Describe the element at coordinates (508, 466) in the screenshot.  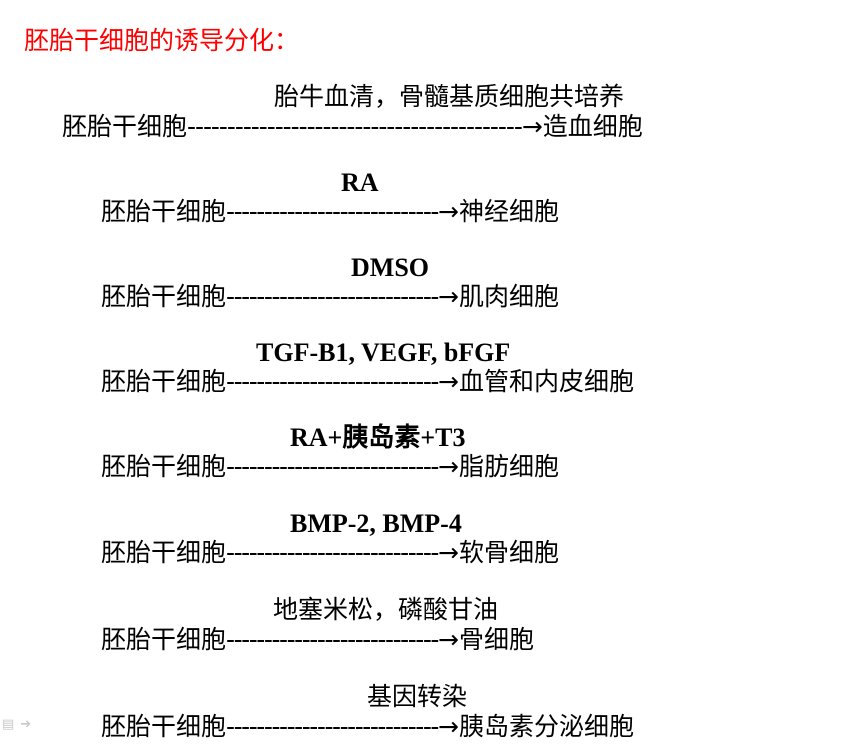
I see `target-cell: 脂肪细胞` at that location.